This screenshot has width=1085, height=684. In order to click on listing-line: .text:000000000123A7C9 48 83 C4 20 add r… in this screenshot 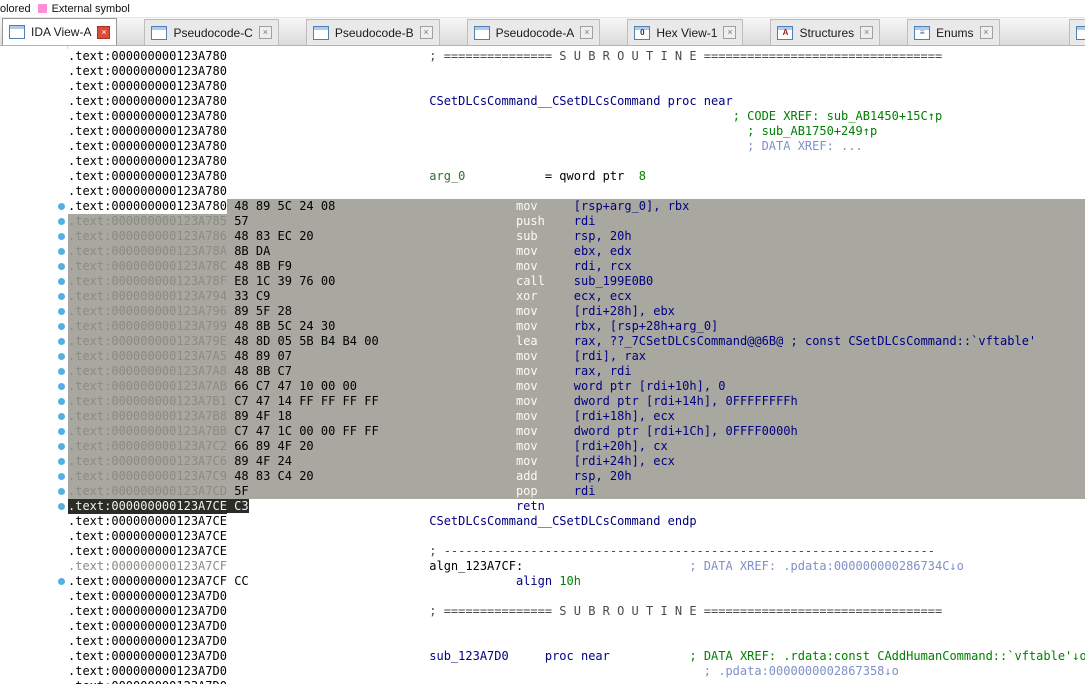, I will do `click(542, 476)`.